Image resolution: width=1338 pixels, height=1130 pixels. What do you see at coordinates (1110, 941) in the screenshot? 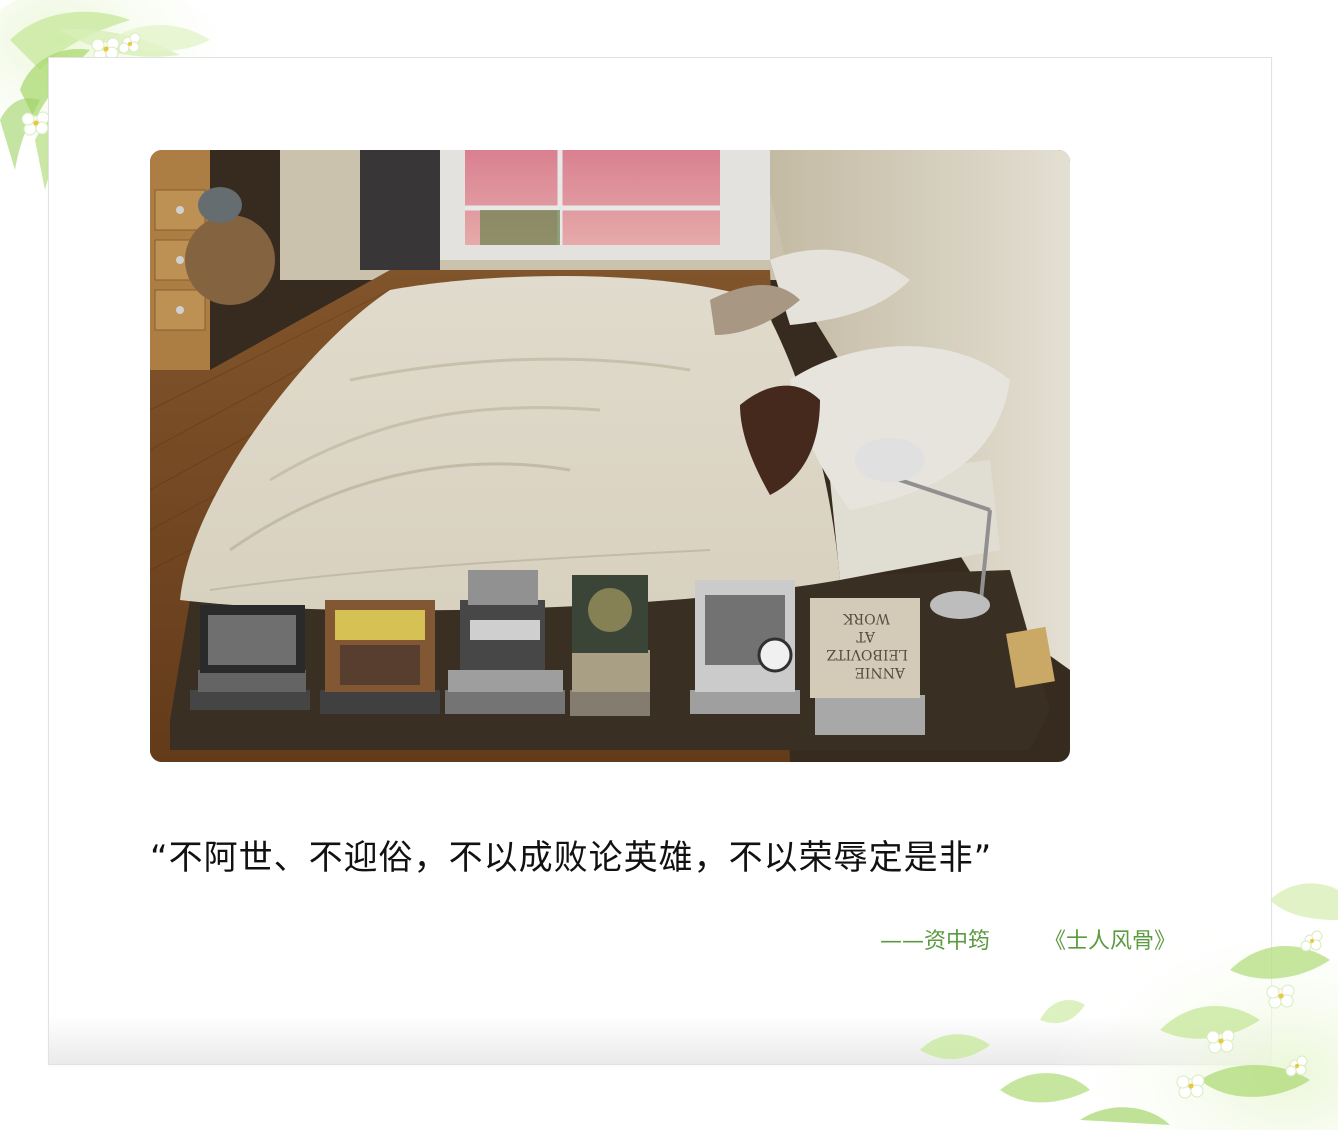
I see `quote-source: 《士人风骨》` at bounding box center [1110, 941].